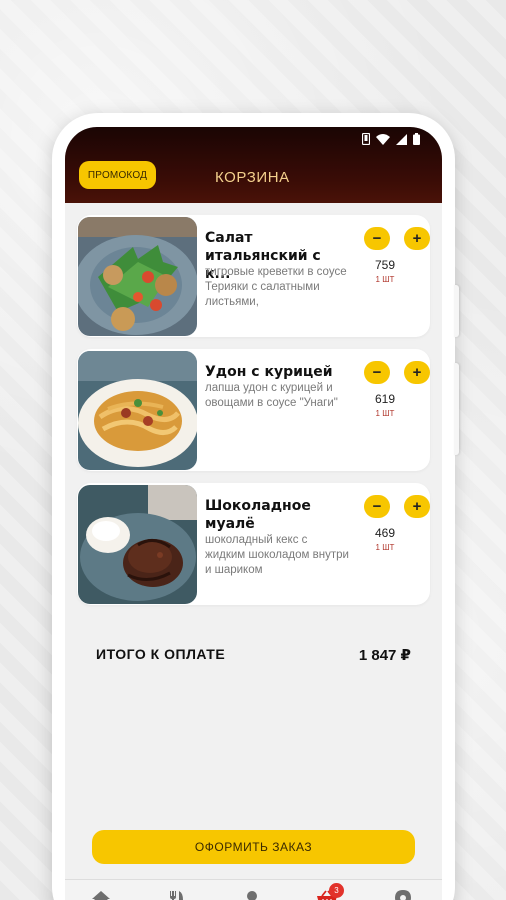  I want to click on bottom-tab-bar: 3, so click(253, 889).